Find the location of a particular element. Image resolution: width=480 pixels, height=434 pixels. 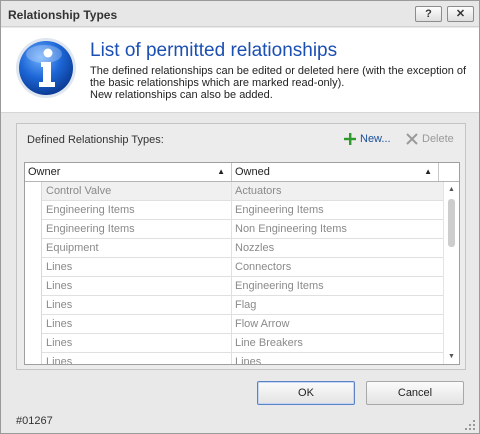

owned-cell: Flow Arrow is located at coordinates (262, 324).